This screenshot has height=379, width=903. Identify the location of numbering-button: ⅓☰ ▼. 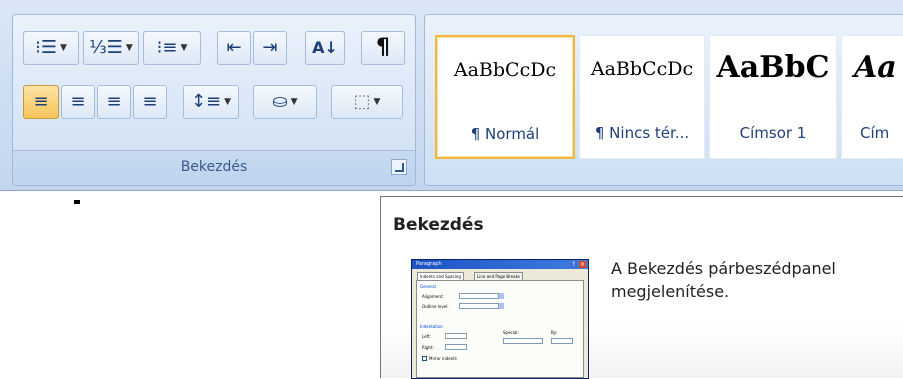
(111, 48).